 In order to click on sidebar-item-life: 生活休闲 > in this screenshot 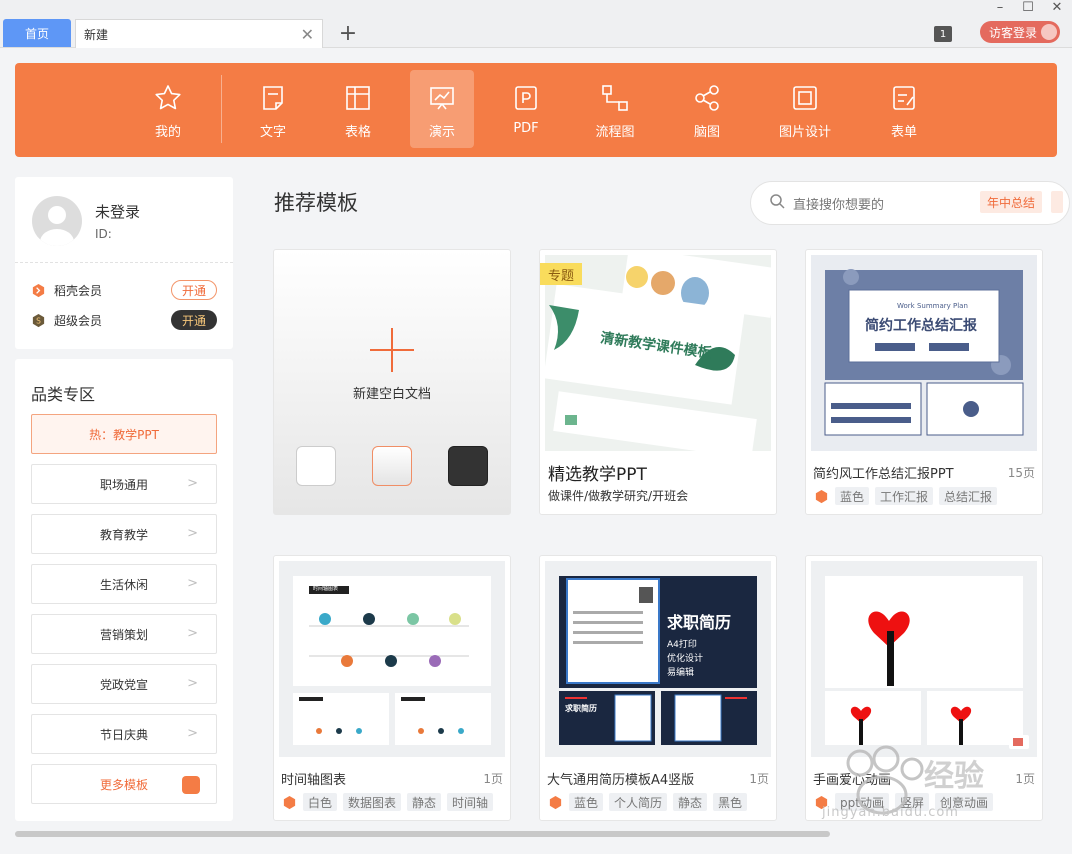, I will do `click(124, 584)`.